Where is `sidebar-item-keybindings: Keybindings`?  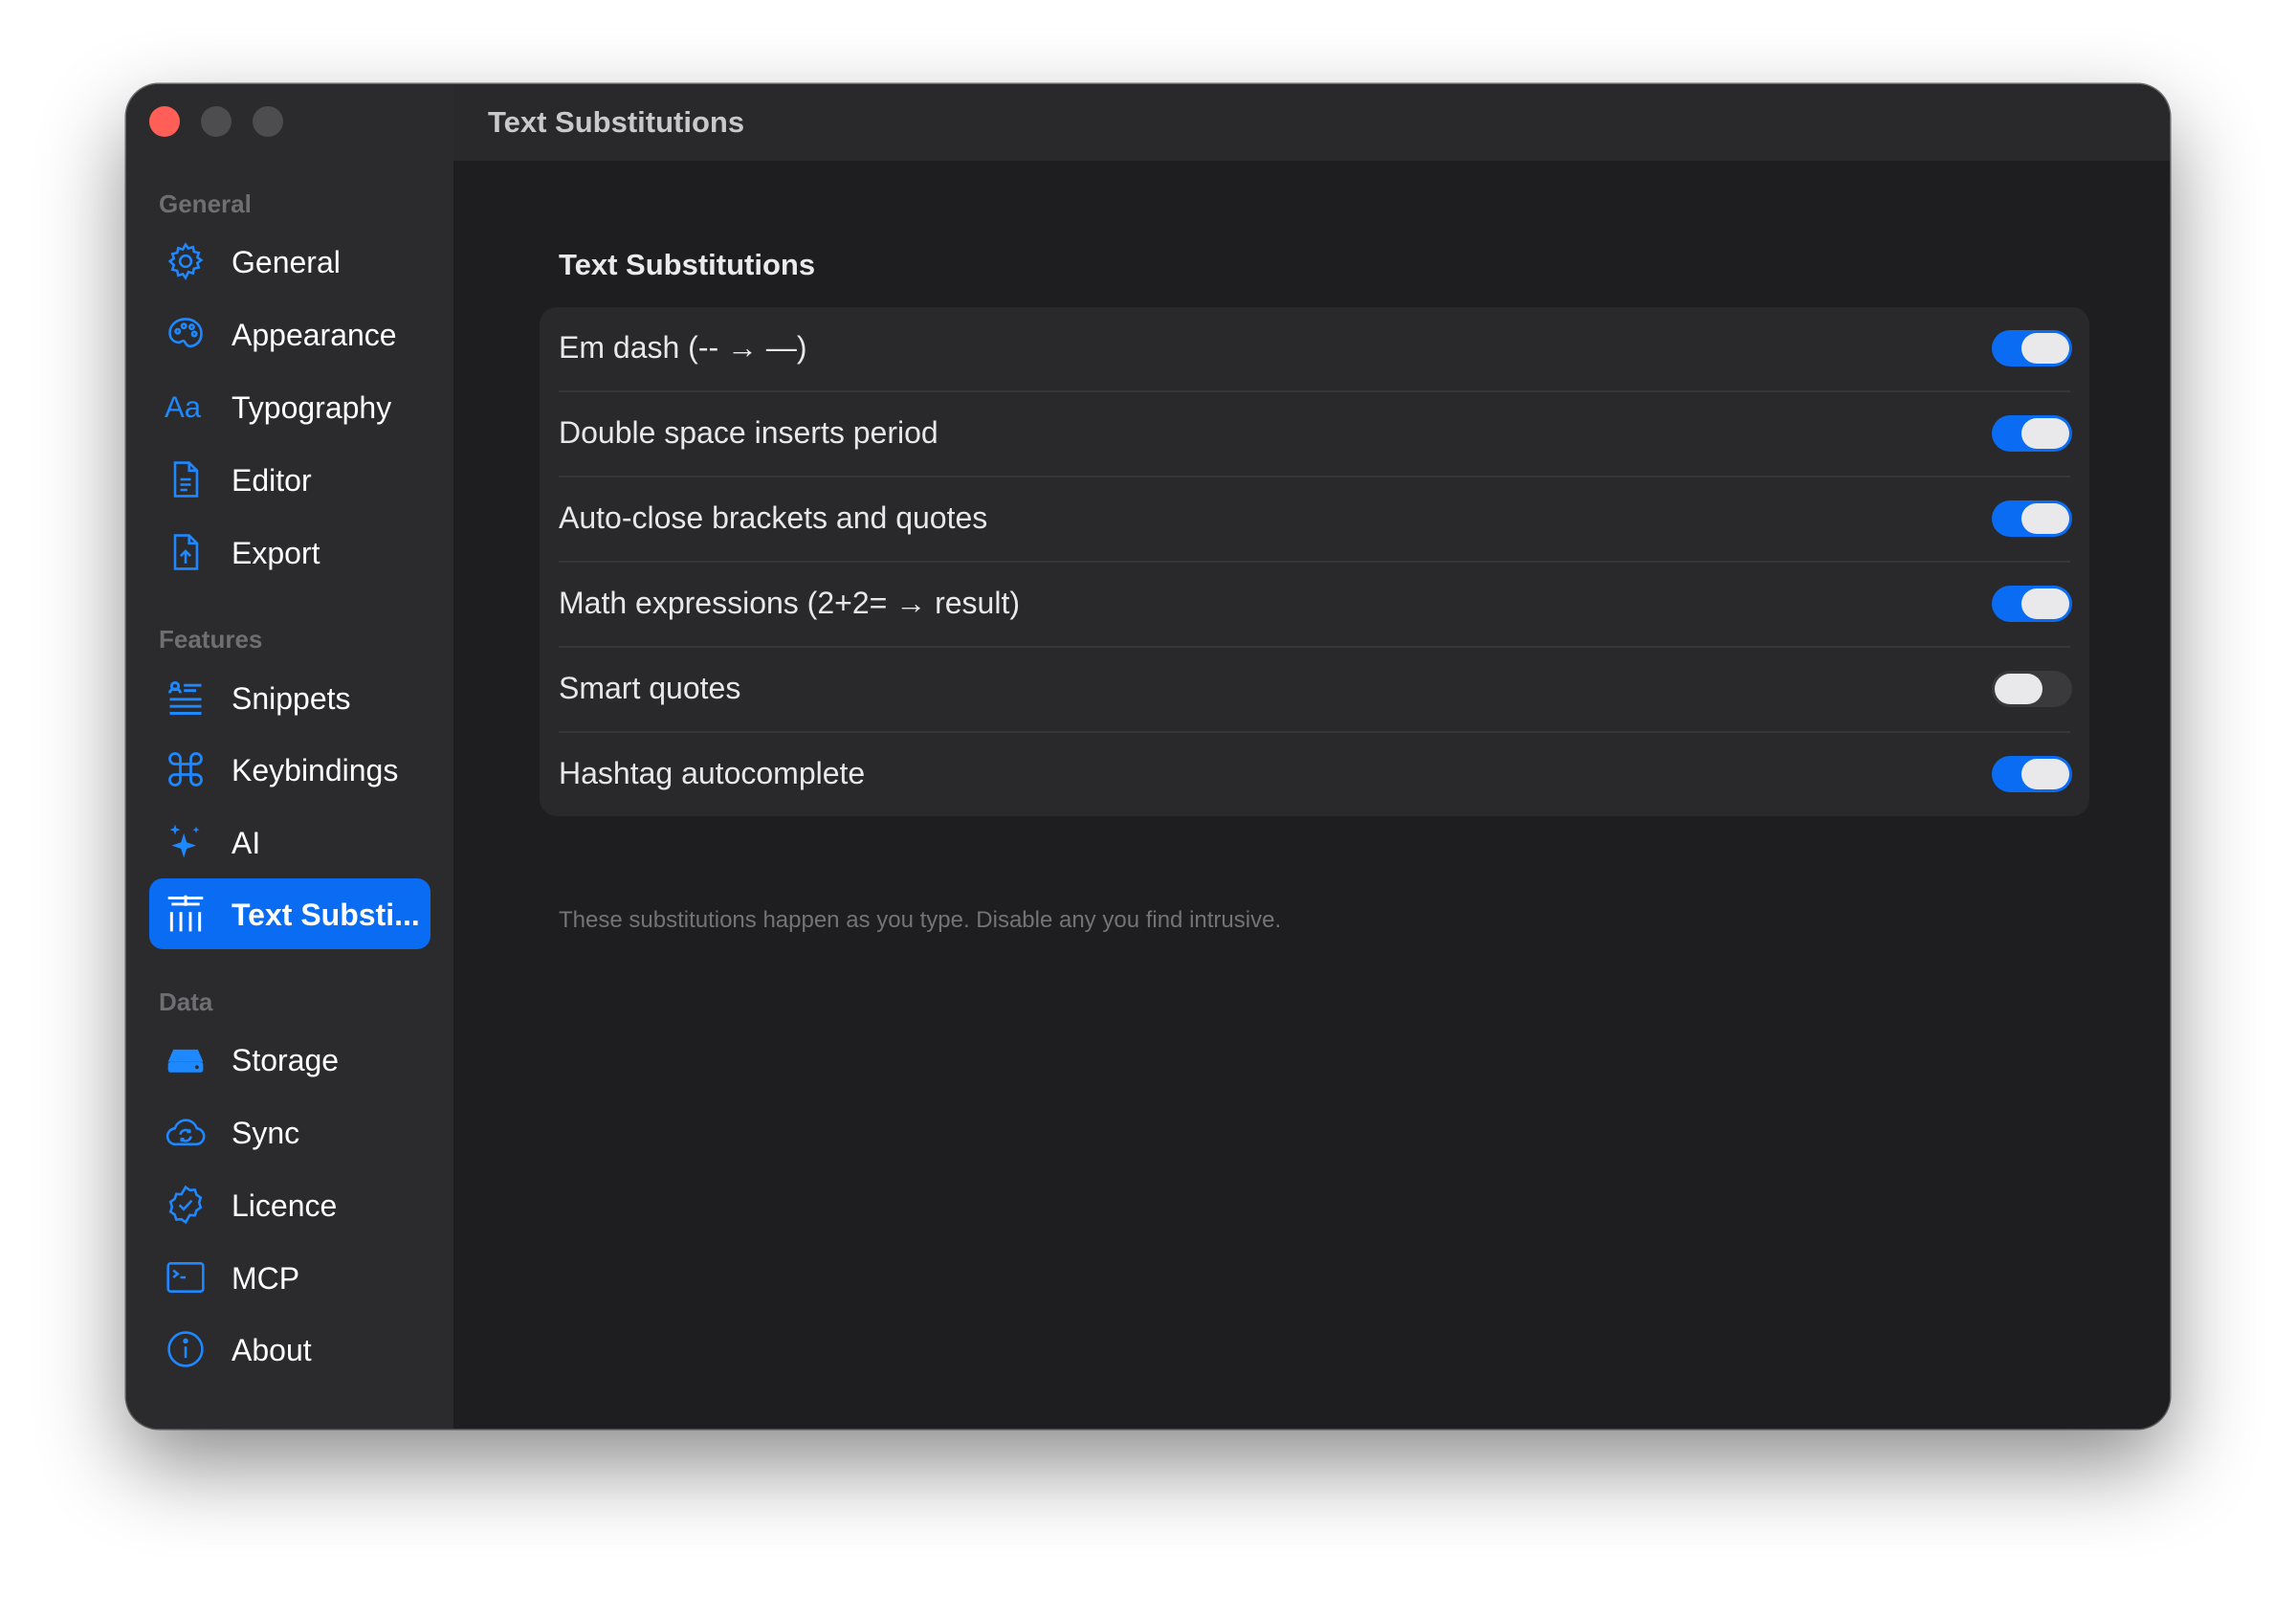
sidebar-item-keybindings: Keybindings is located at coordinates (289, 769).